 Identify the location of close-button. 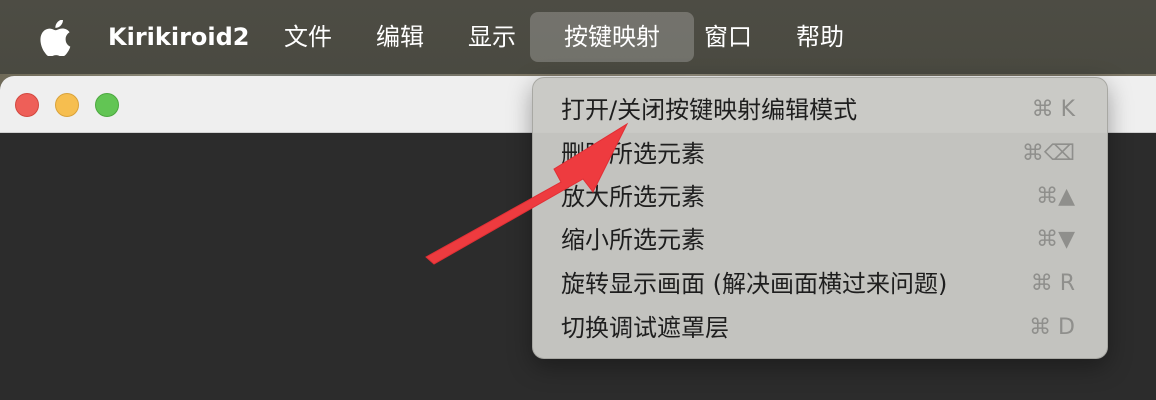
(27, 105).